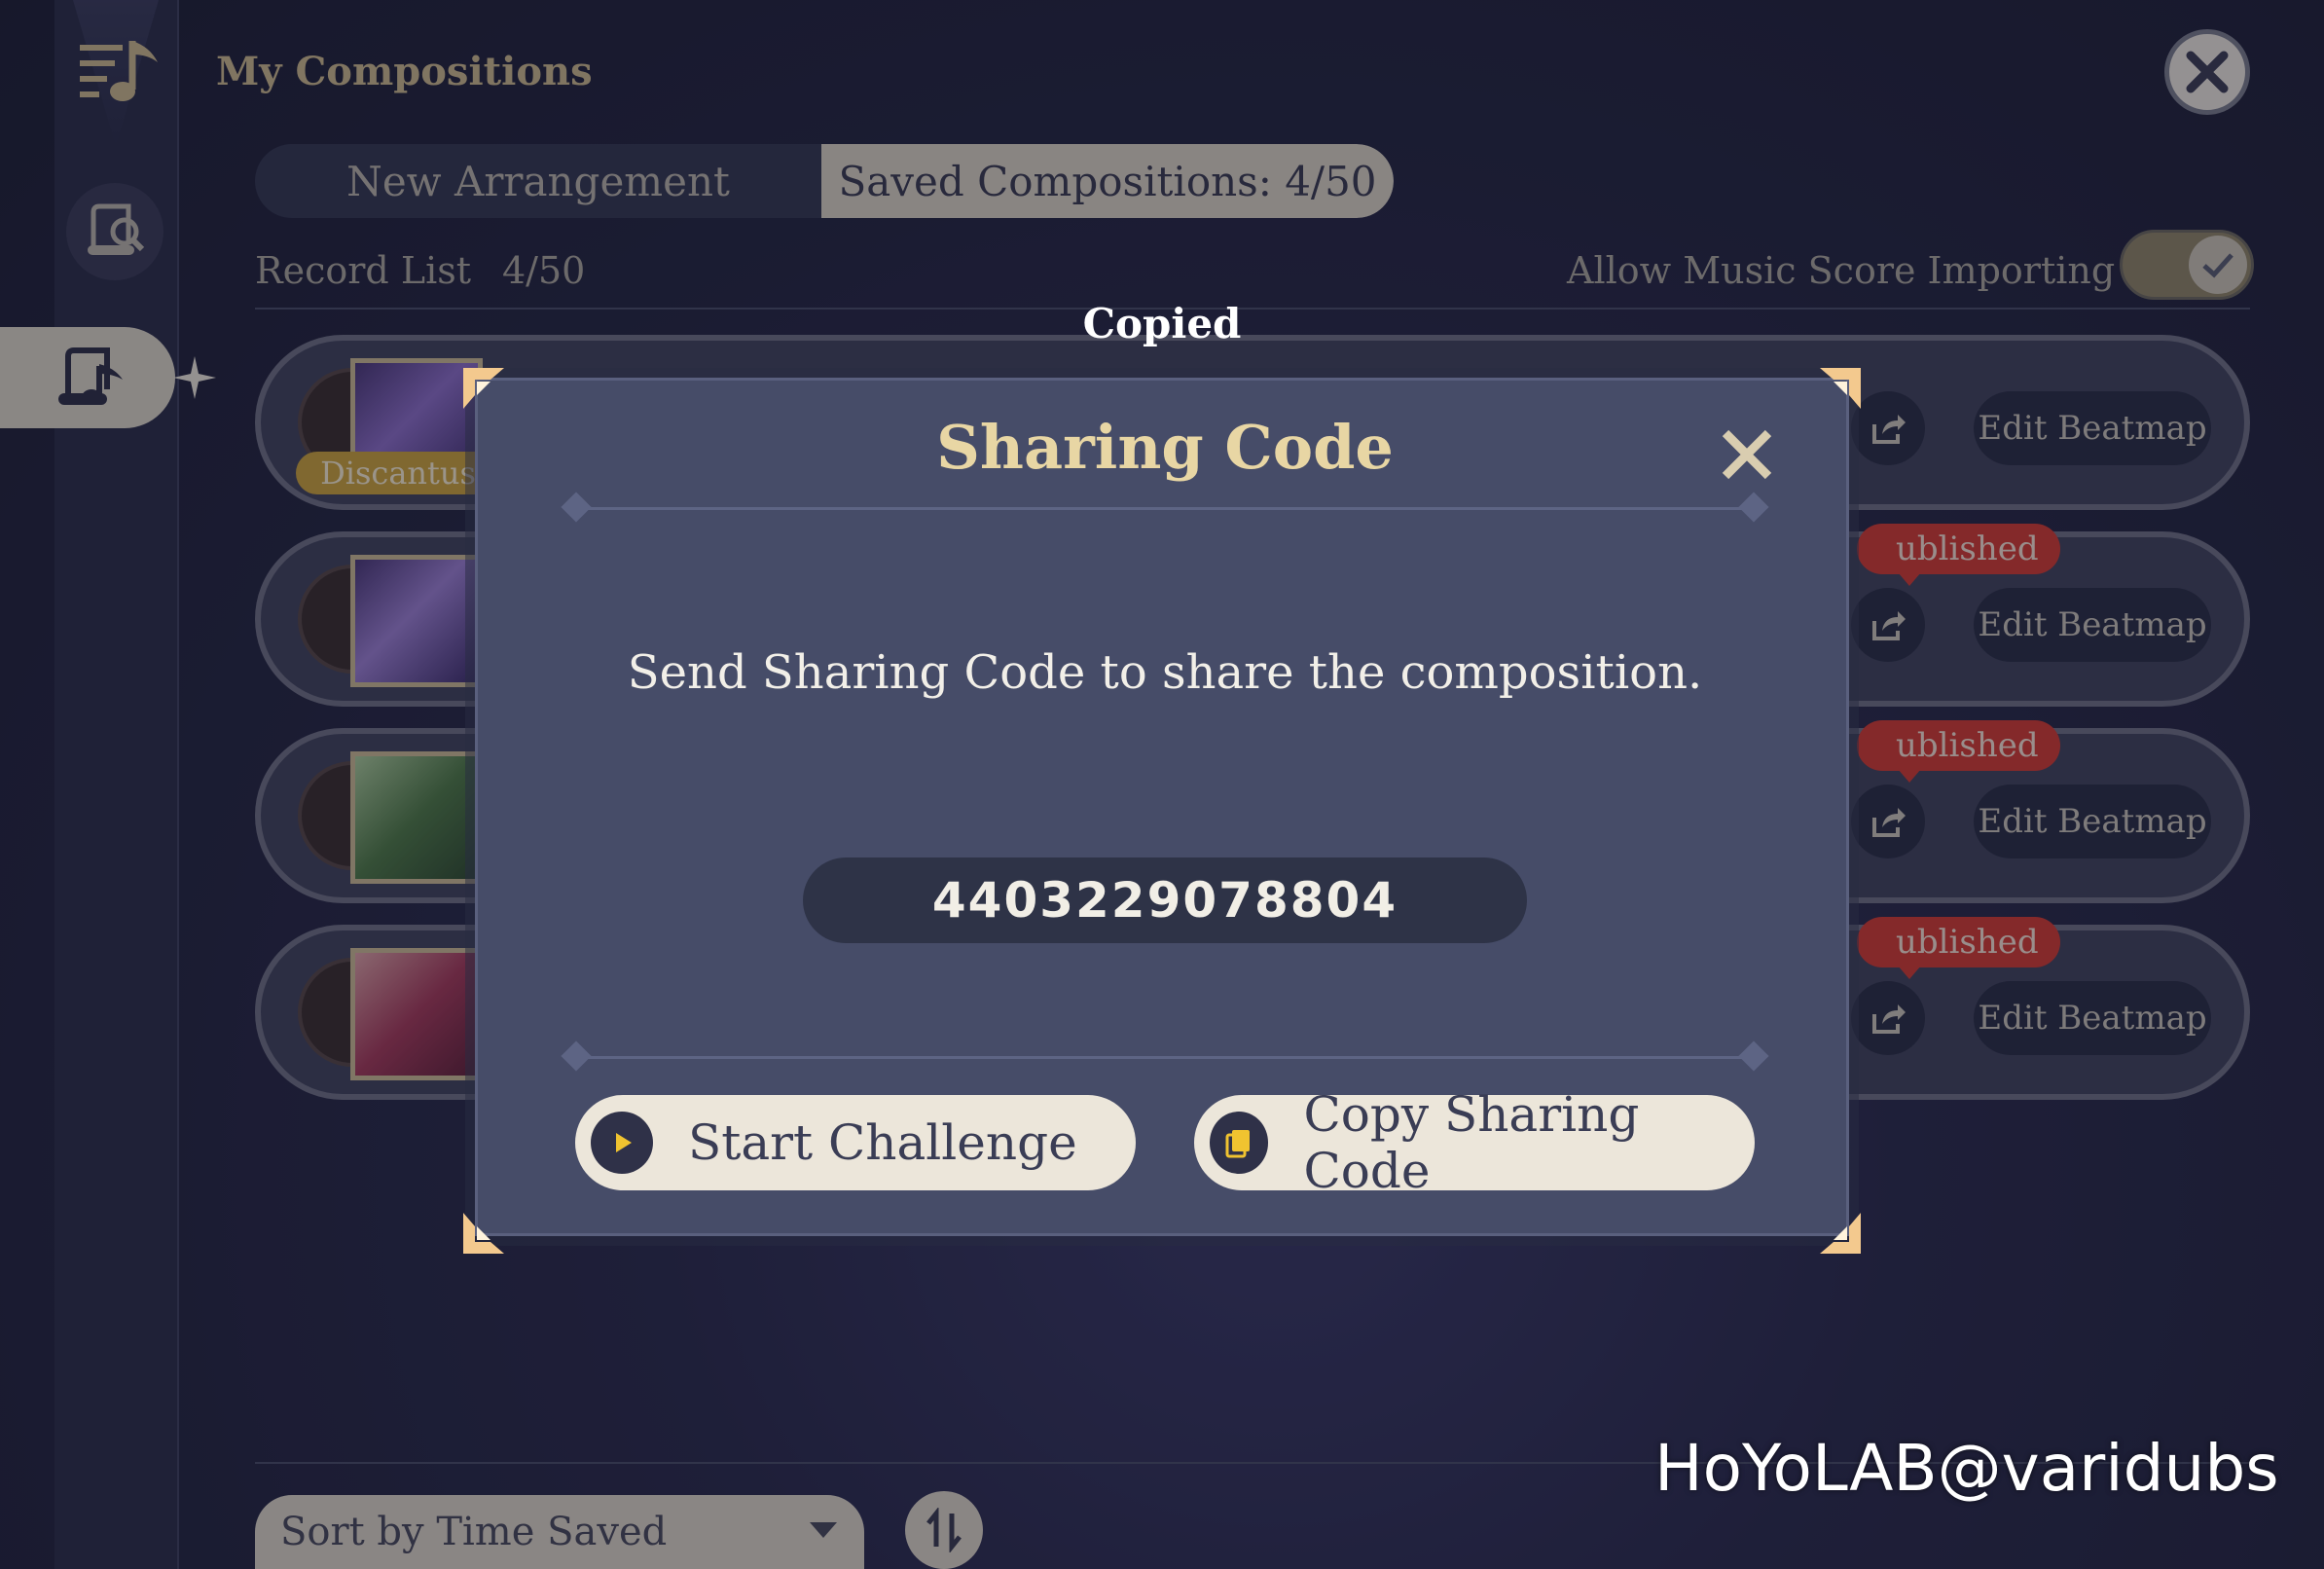 The image size is (2324, 1569). I want to click on close-icon, so click(1747, 454).